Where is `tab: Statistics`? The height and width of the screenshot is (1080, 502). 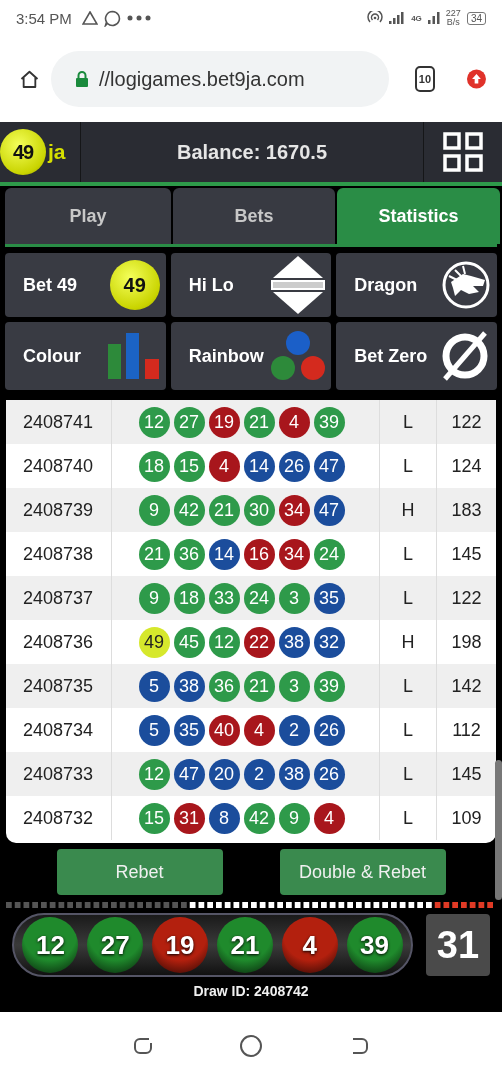
tab: Statistics is located at coordinates (418, 216).